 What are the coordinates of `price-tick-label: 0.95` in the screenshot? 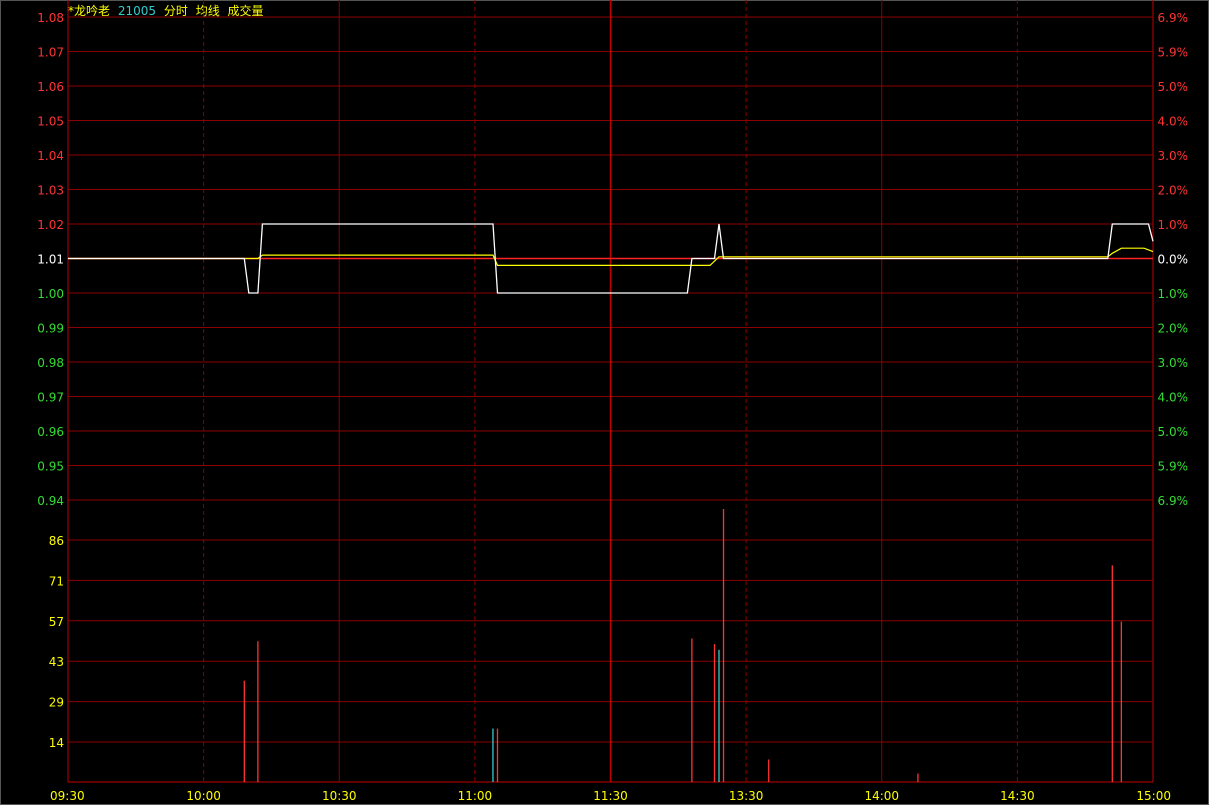 It's located at (50, 467).